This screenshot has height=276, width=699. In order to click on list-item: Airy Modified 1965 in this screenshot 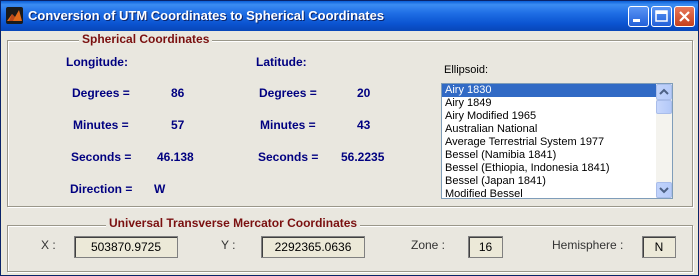, I will do `click(557, 116)`.